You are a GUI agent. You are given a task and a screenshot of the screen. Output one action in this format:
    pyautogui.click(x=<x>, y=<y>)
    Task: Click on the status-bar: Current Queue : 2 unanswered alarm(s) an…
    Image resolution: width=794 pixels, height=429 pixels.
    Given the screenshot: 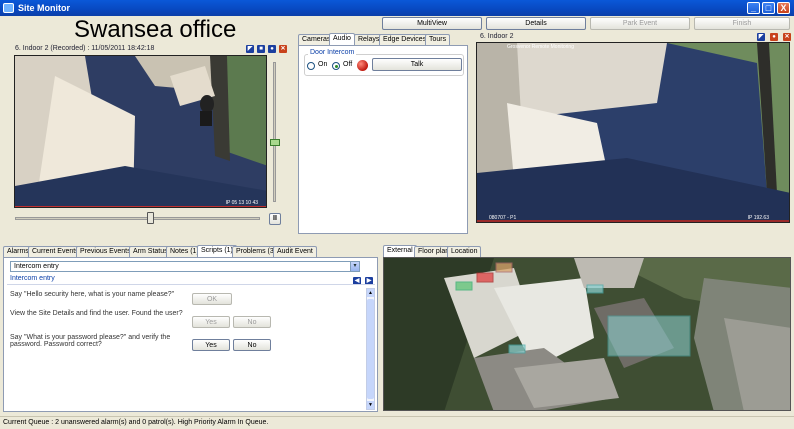 What is the action you would take?
    pyautogui.click(x=397, y=422)
    